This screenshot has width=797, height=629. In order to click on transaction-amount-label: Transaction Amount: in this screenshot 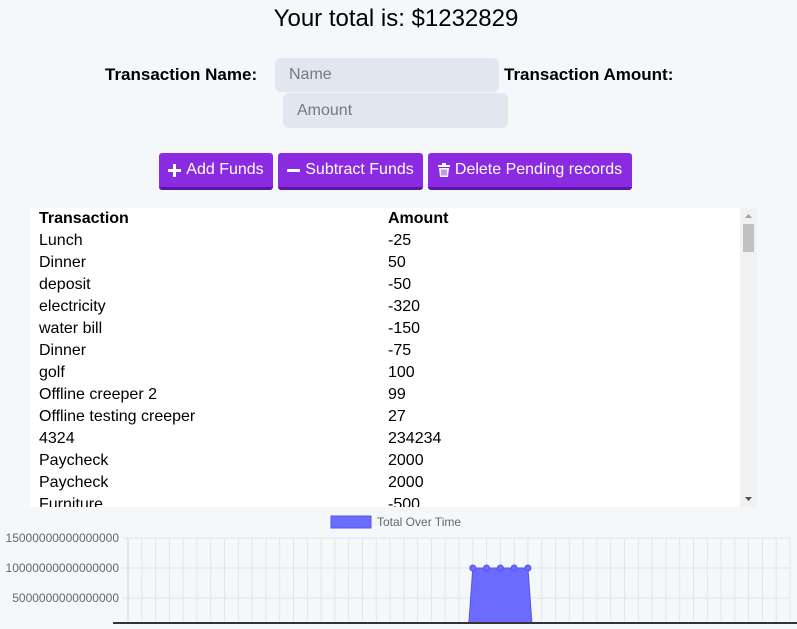, I will do `click(589, 74)`.